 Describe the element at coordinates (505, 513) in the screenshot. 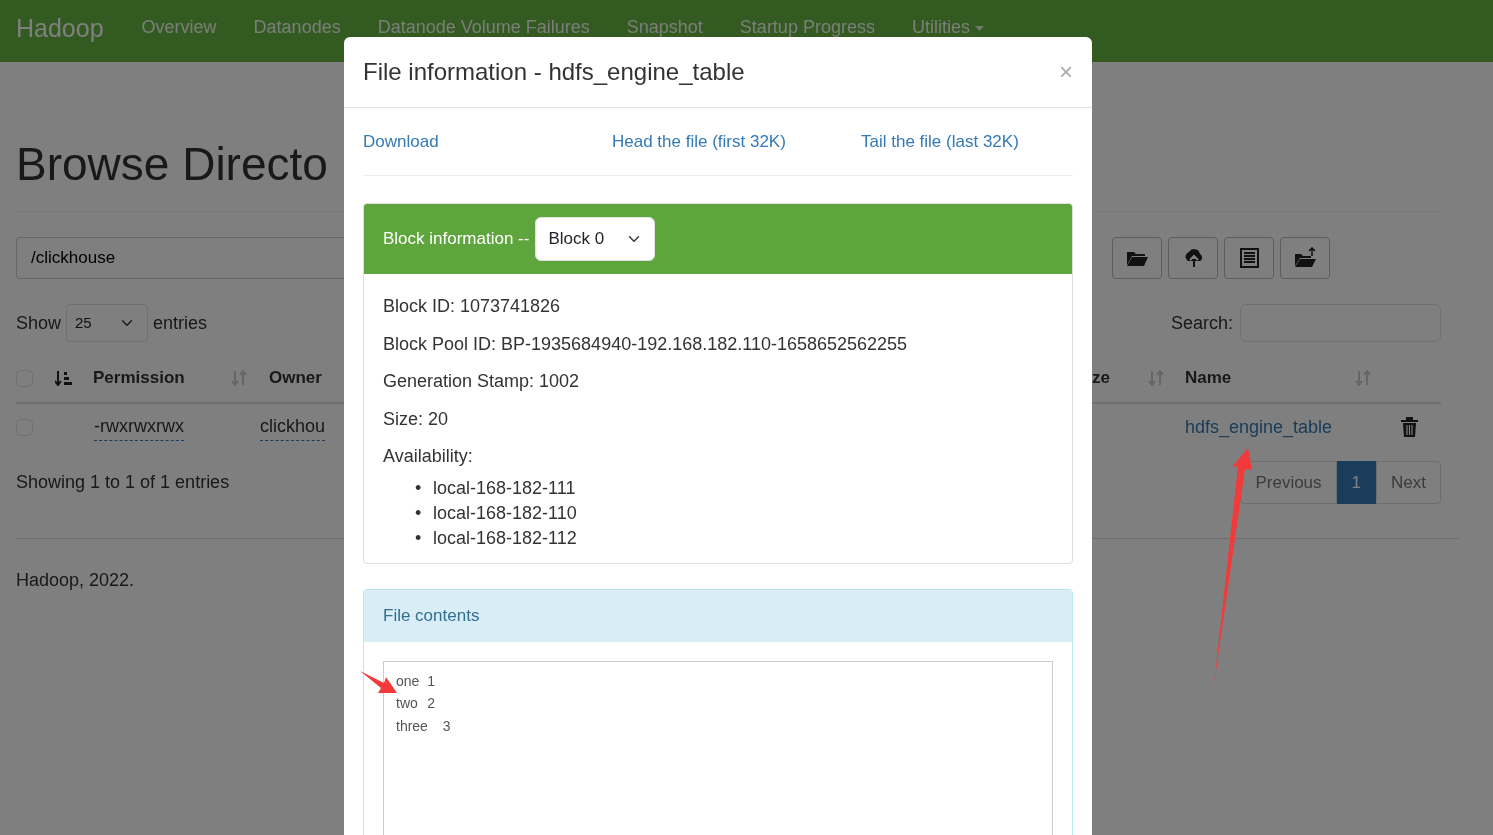

I see `host-item: local-168-182-110` at that location.